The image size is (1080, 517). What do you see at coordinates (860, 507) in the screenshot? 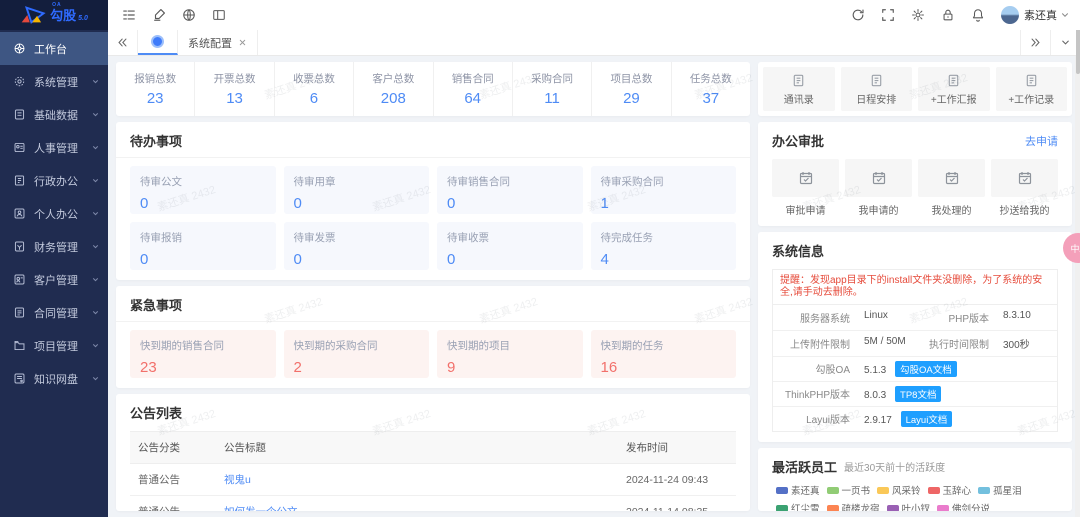
I see `legend-name: 疏楼龙宿` at bounding box center [860, 507].